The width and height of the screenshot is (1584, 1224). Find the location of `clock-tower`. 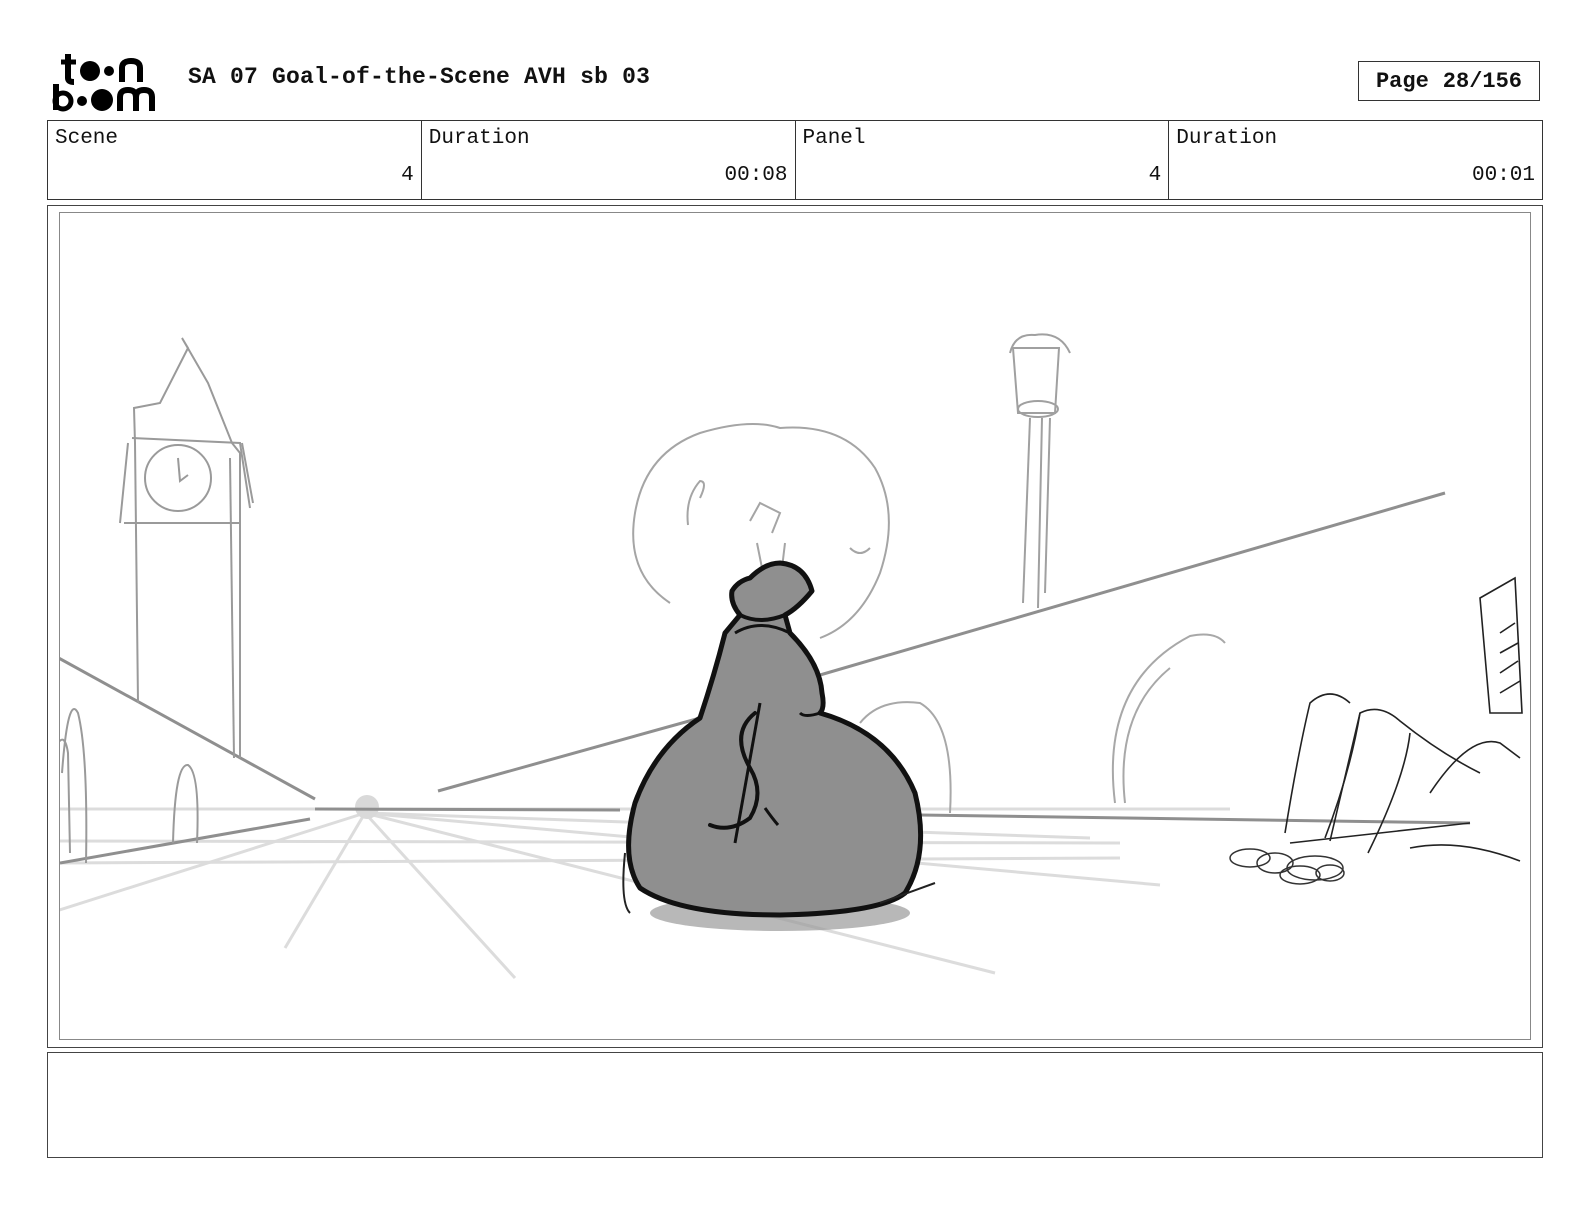

clock-tower is located at coordinates (157, 600).